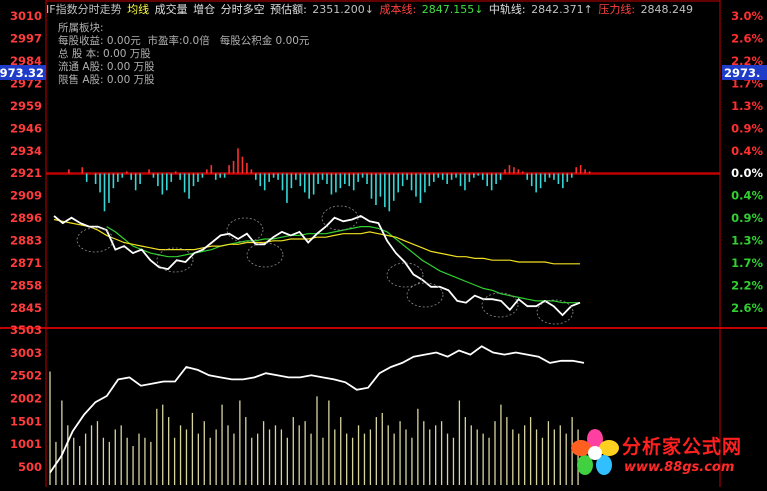  What do you see at coordinates (595, 452) in the screenshot?
I see `flower-icon` at bounding box center [595, 452].